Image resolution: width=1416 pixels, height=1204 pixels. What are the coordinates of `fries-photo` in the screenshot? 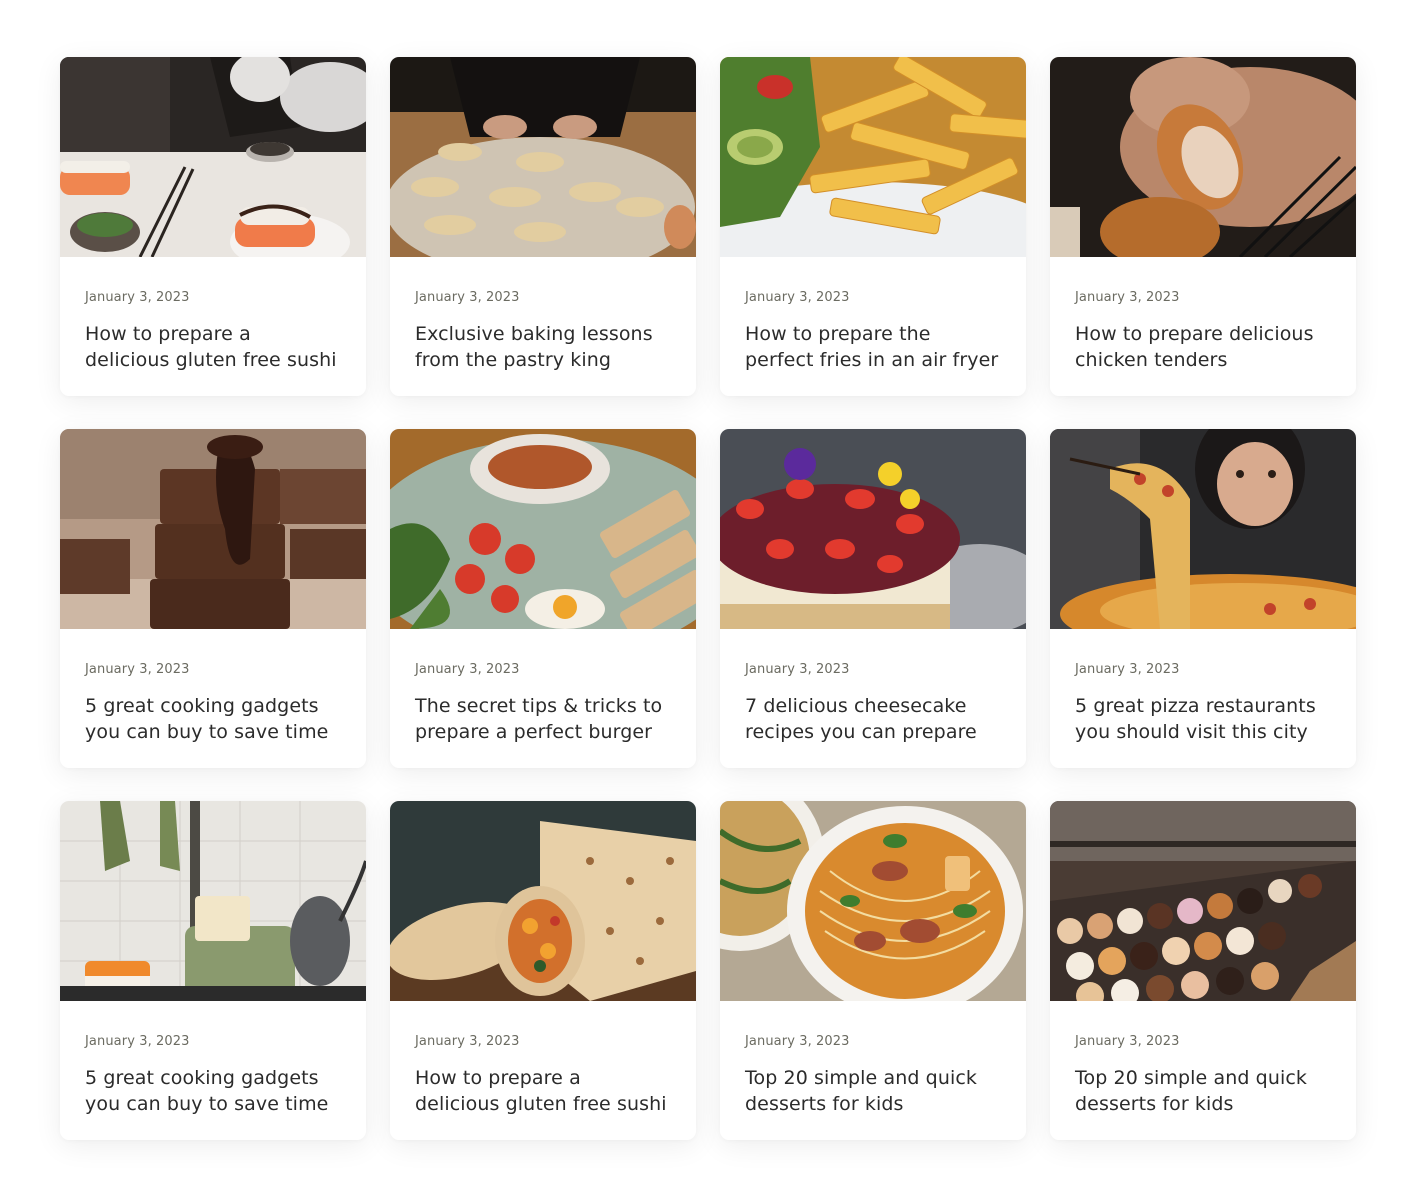 It's located at (873, 157).